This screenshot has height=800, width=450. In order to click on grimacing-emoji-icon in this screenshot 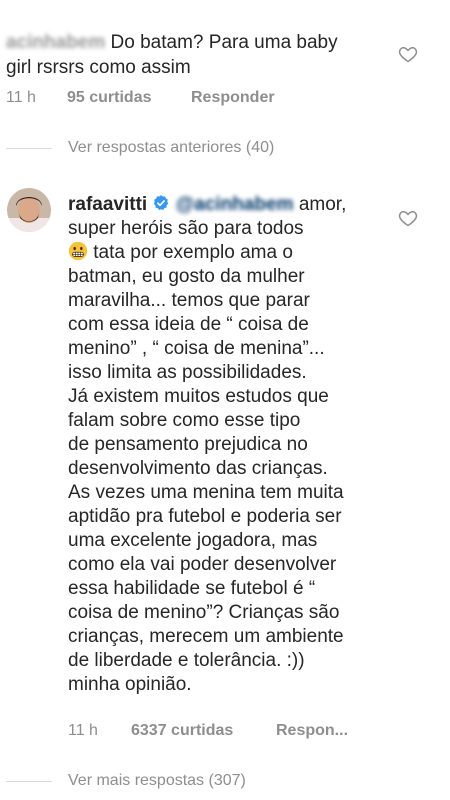, I will do `click(78, 251)`.